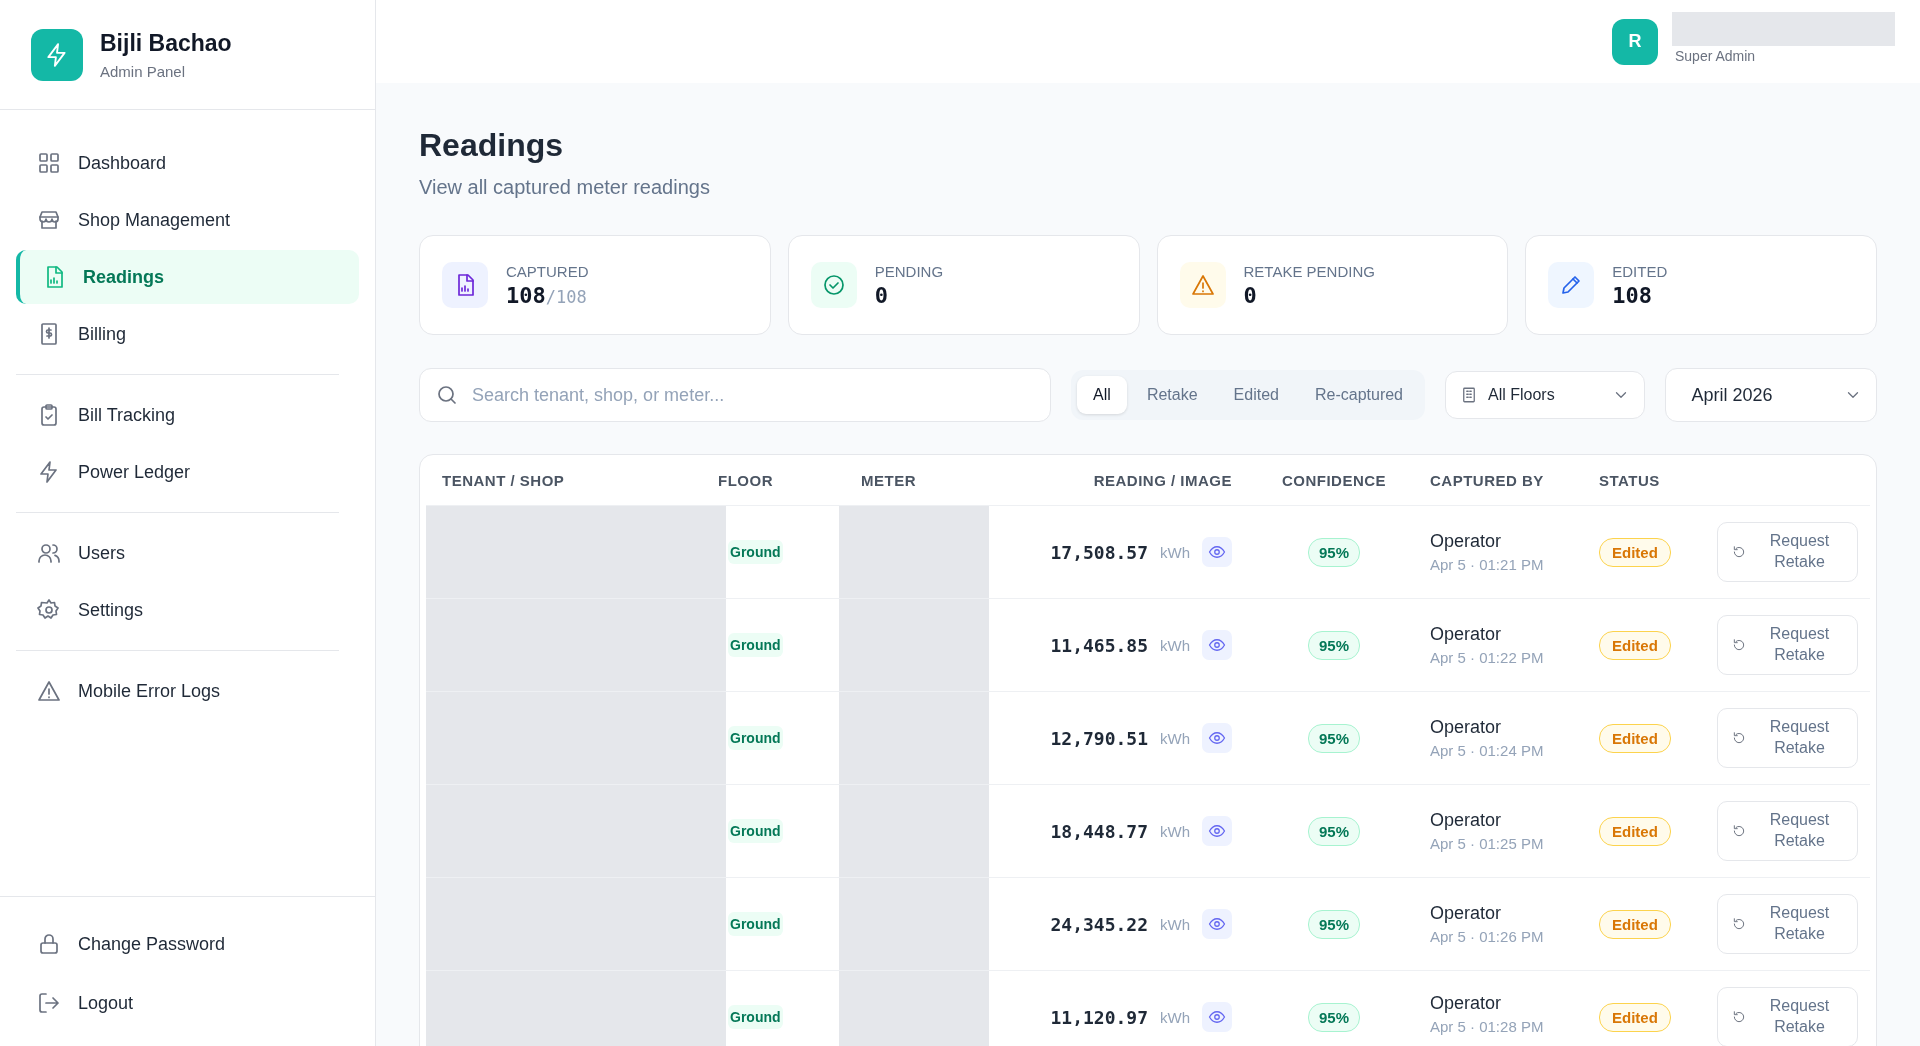  I want to click on stat-value: 108, so click(1632, 295).